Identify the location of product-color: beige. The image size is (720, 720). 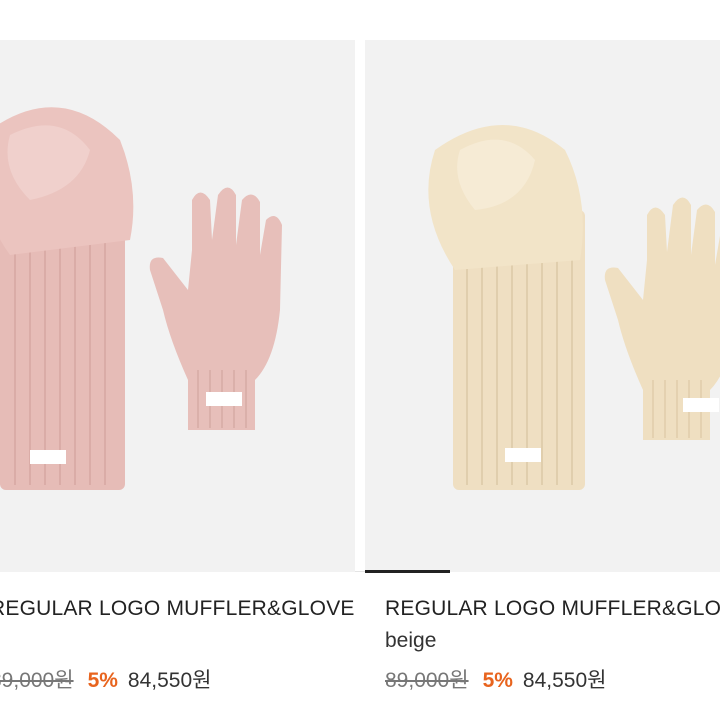
(411, 640).